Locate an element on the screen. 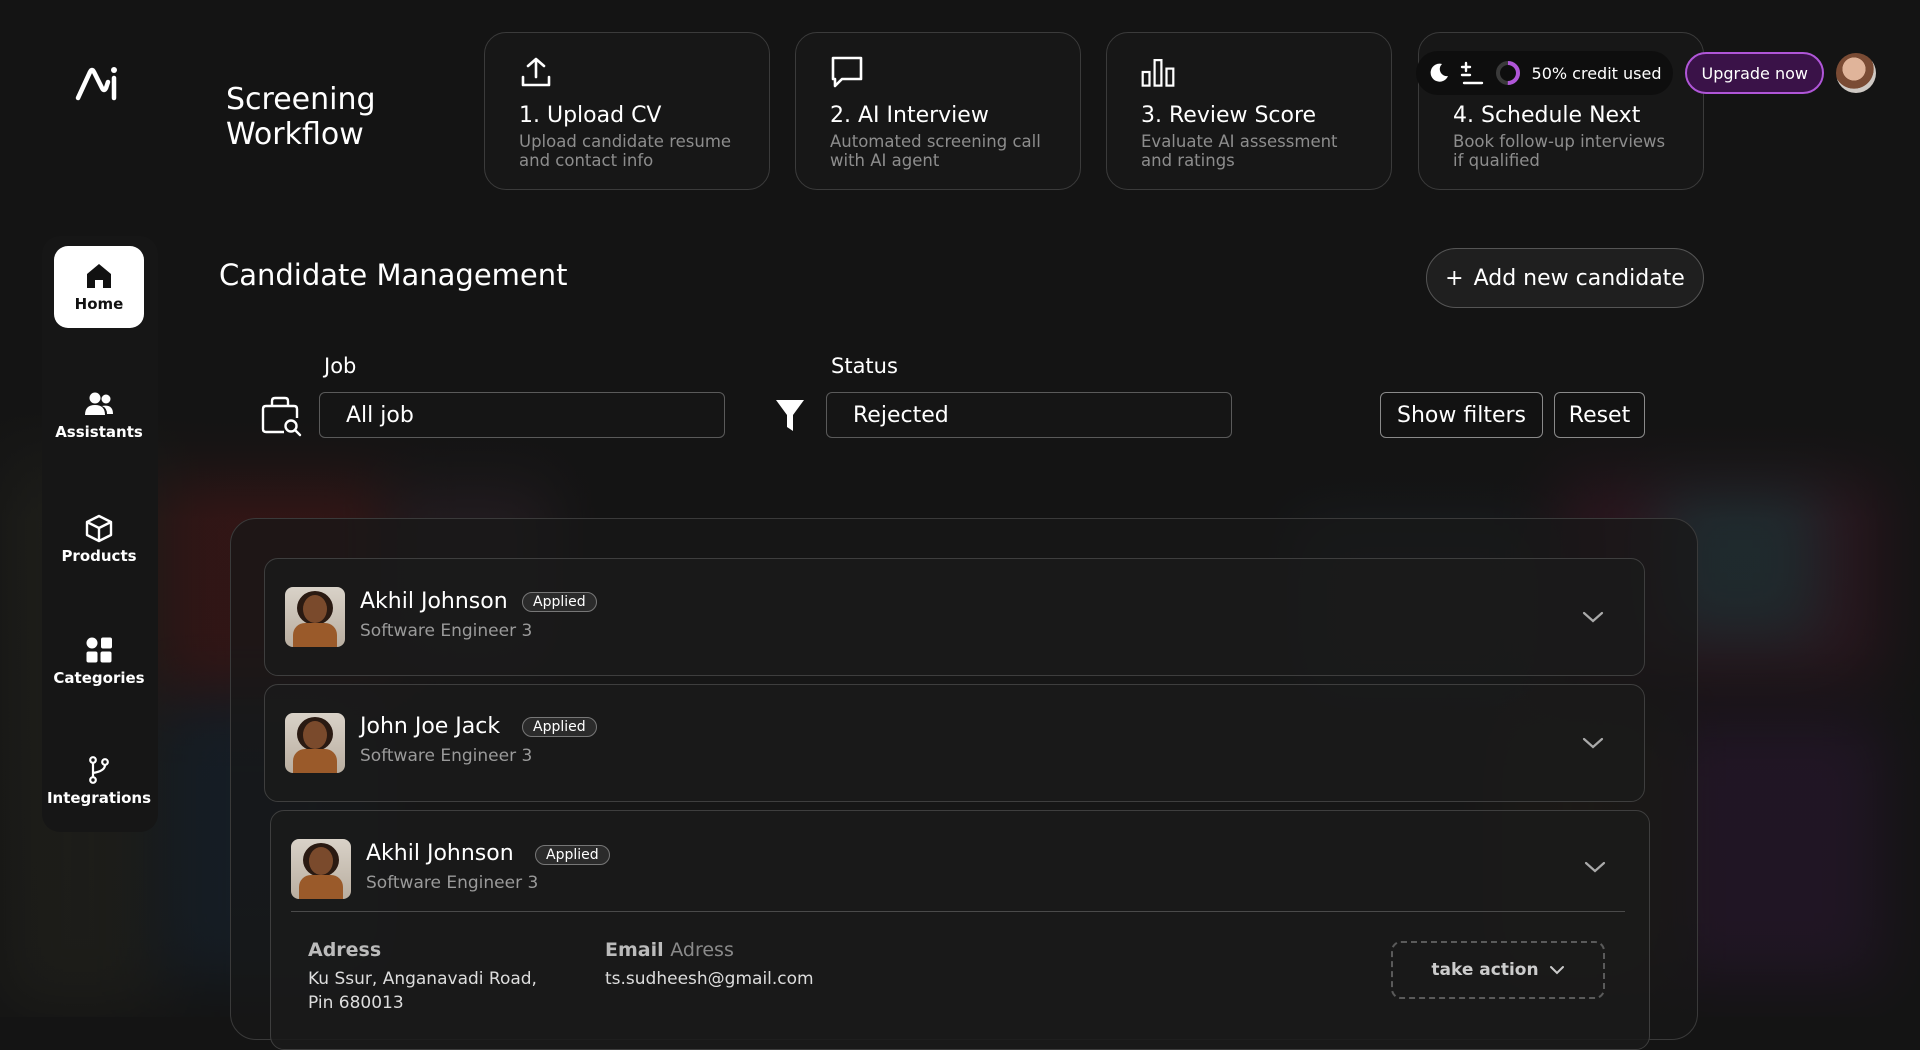 The height and width of the screenshot is (1050, 1920). box-icon is located at coordinates (99, 528).